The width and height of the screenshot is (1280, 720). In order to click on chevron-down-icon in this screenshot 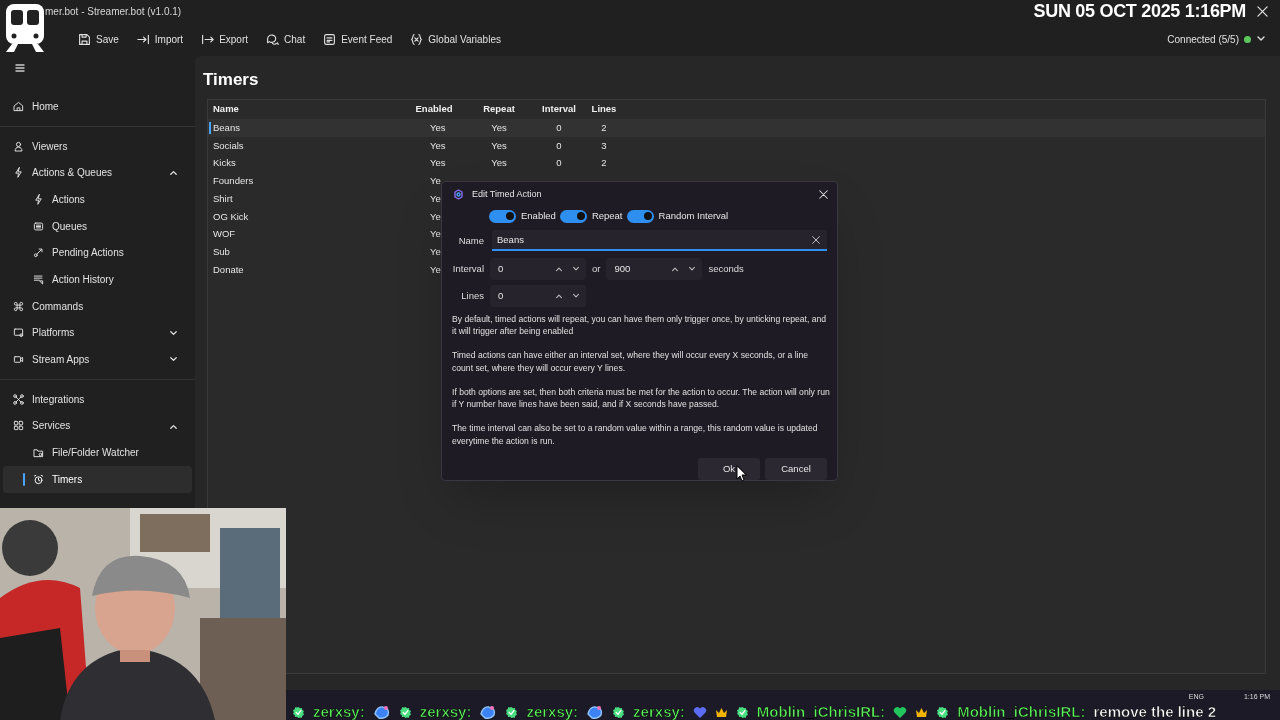, I will do `click(576, 268)`.